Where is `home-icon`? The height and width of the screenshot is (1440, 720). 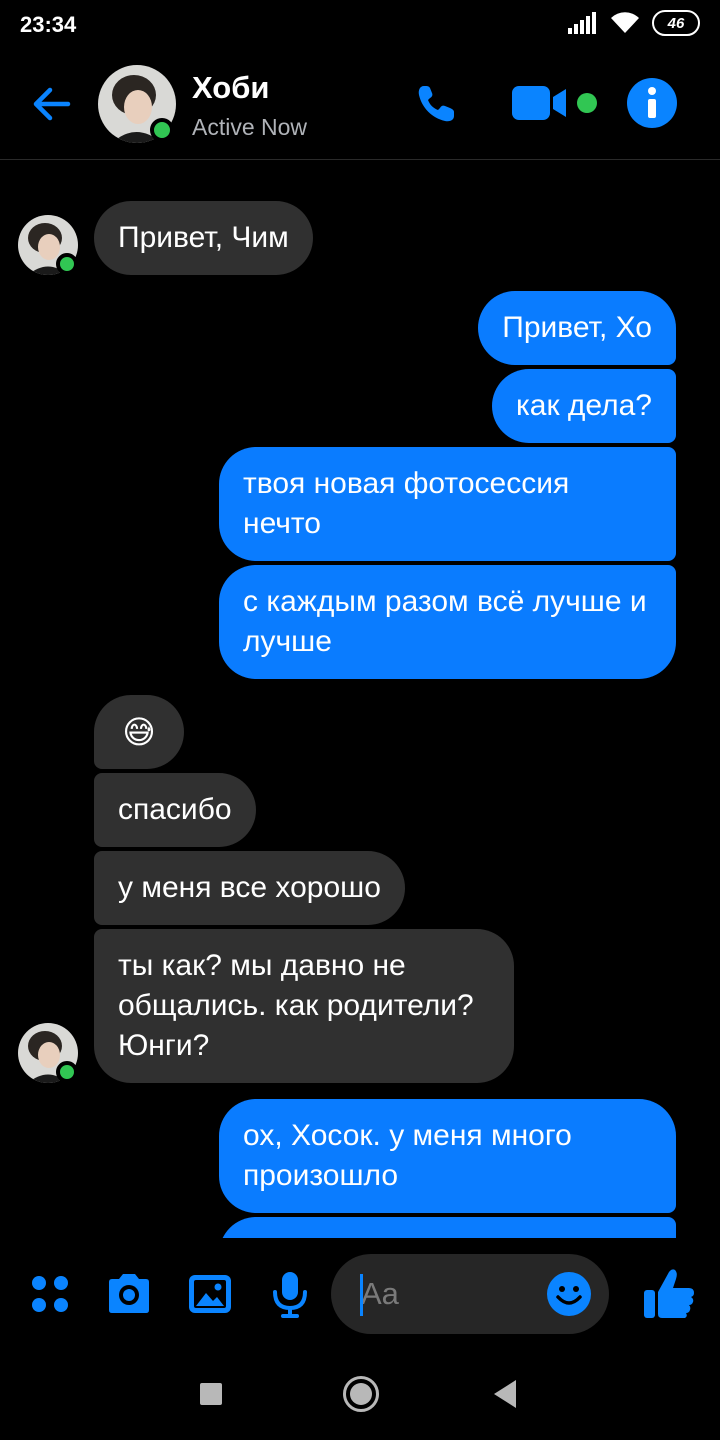 home-icon is located at coordinates (361, 1394).